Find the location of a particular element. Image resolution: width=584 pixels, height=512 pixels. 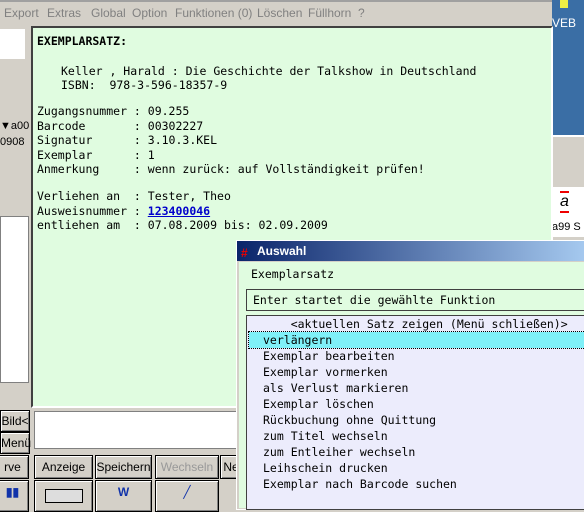

borrower-row: Verliehen an : Tester, Theo is located at coordinates (134, 196).